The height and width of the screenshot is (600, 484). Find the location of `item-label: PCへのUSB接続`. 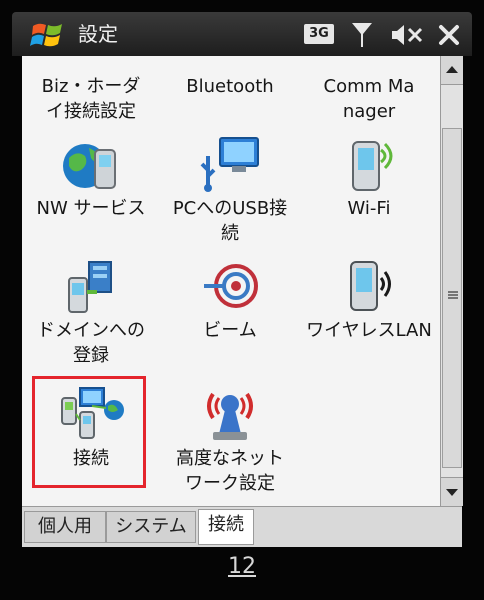

item-label: PCへのUSB接続 is located at coordinates (230, 221).